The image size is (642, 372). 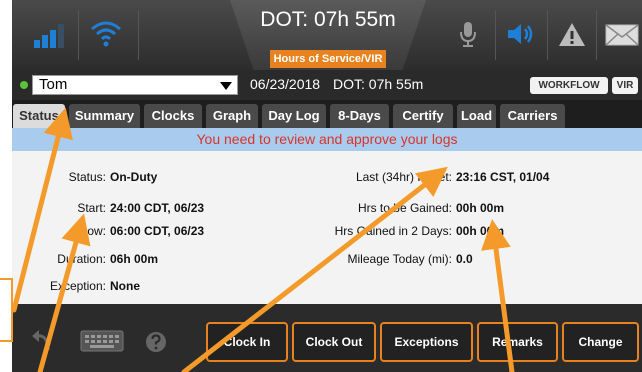 What do you see at coordinates (24, 85) in the screenshot?
I see `online-status-dot` at bounding box center [24, 85].